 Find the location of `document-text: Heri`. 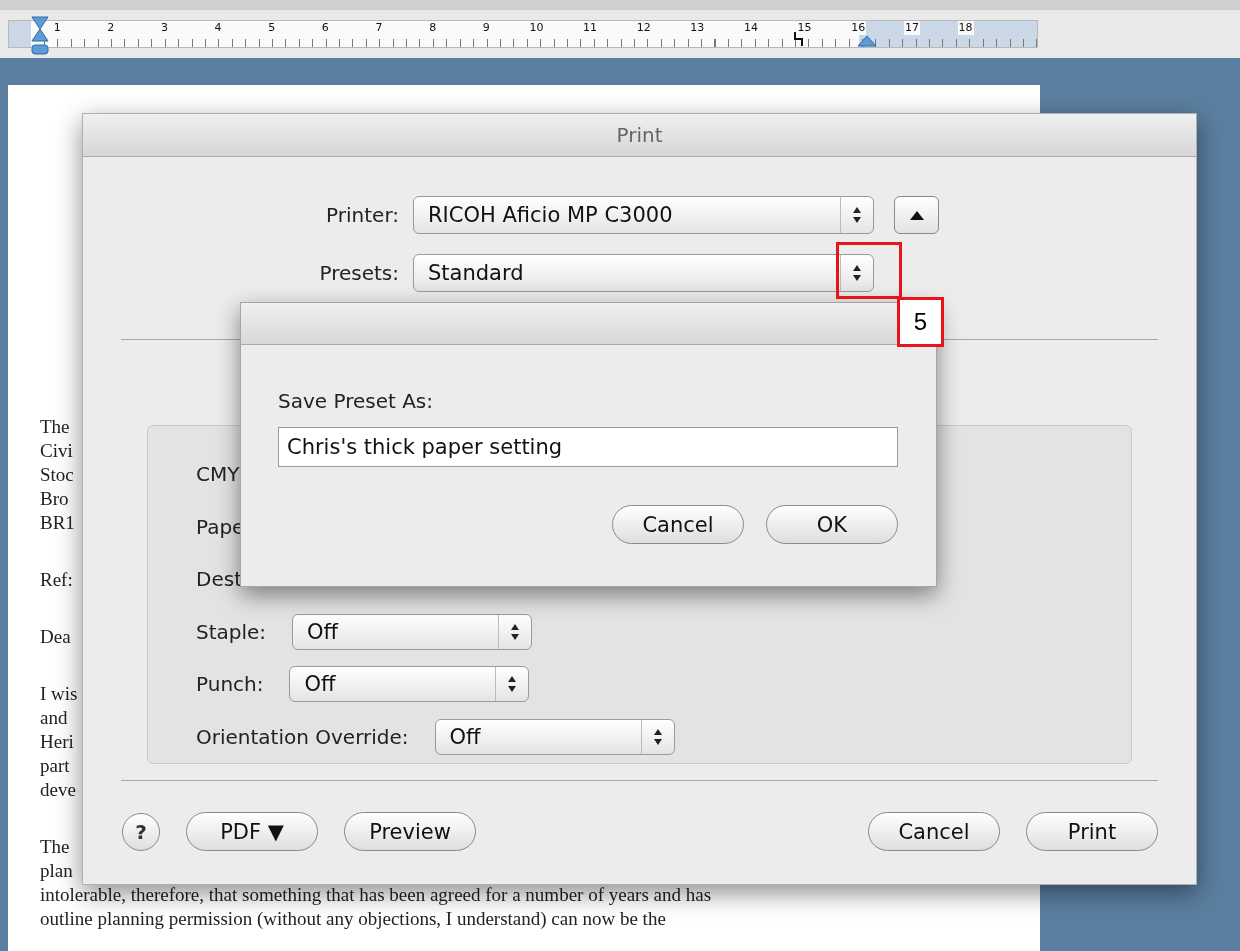

document-text: Heri is located at coordinates (57, 742).